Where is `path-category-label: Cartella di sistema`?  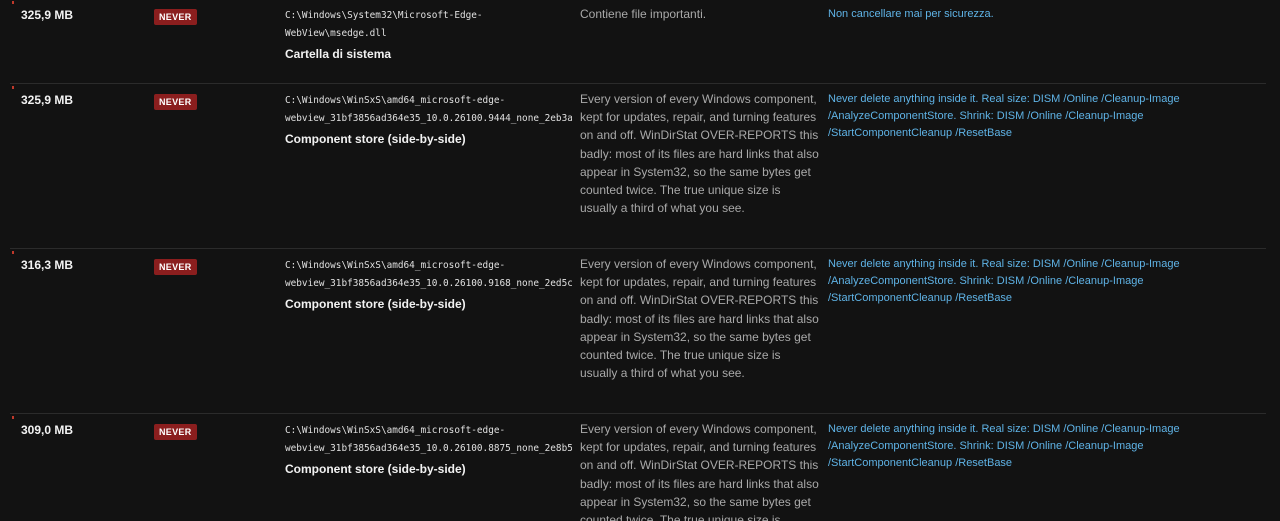
path-category-label: Cartella di sistema is located at coordinates (338, 54).